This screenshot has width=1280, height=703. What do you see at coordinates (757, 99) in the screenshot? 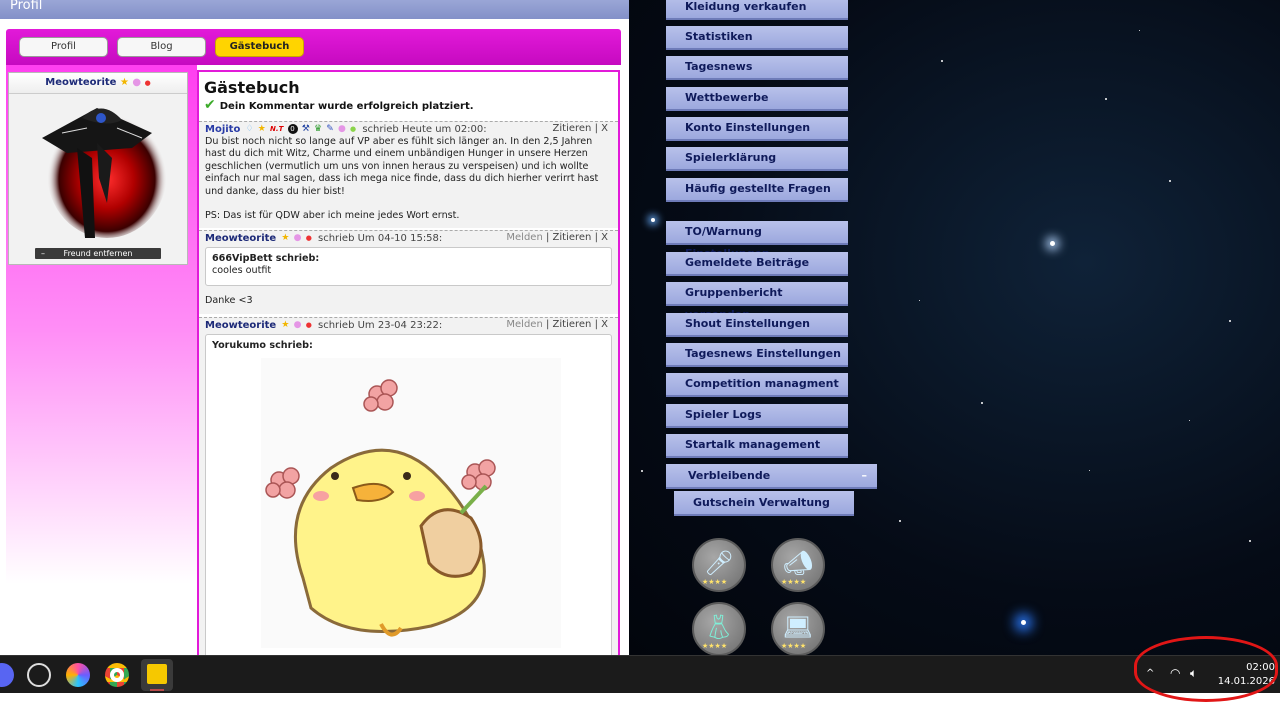
I see `menu-item-wettbewerbe: Wettbewerbe` at bounding box center [757, 99].